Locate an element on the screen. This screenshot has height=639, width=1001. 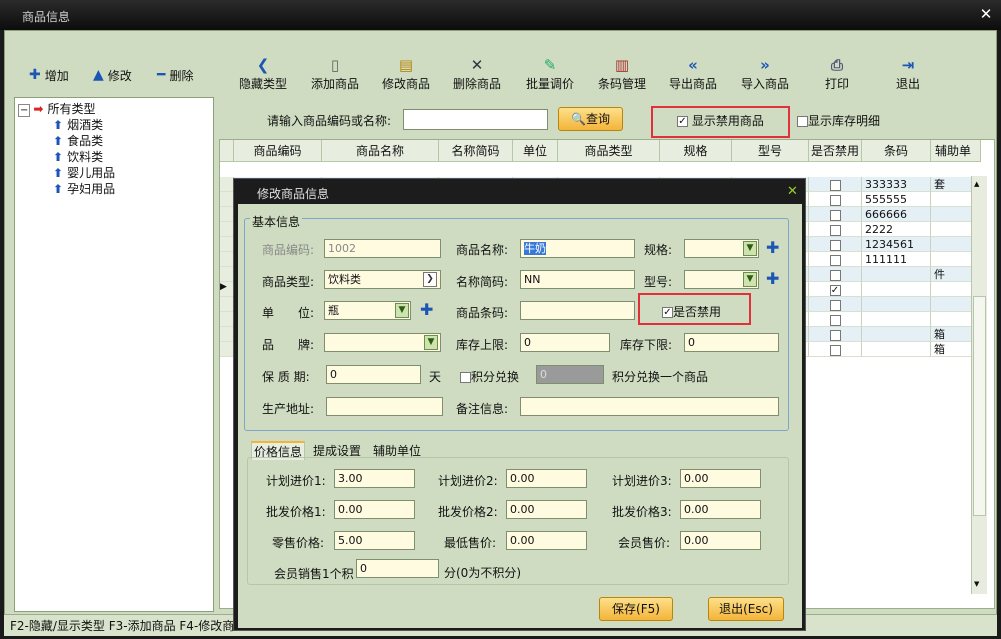
tree-item-drinks: ⬆ 饮料类 is located at coordinates (78, 156).